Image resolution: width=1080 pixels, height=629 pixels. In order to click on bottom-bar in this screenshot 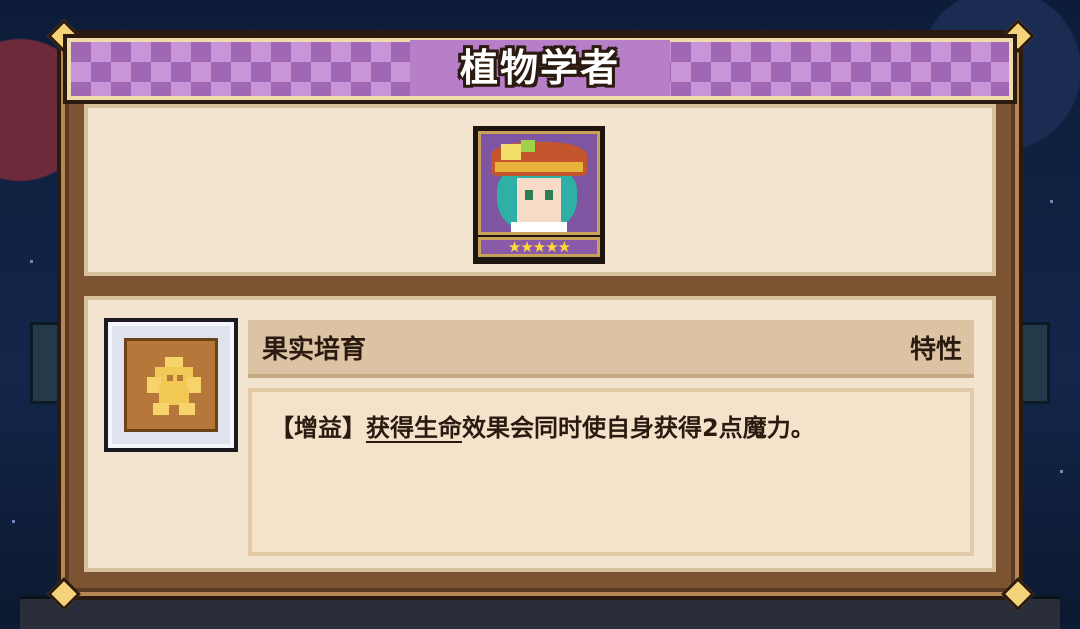, I will do `click(540, 612)`.